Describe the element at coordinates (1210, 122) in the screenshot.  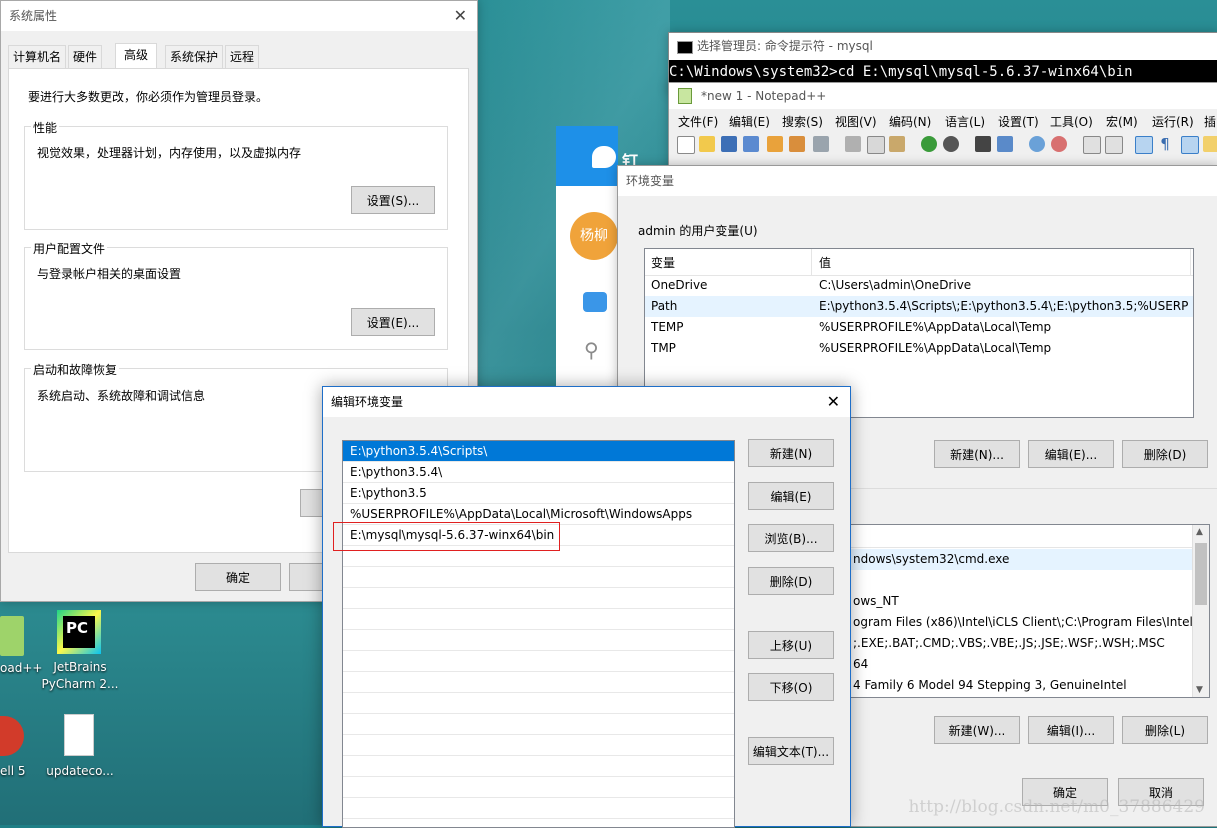
I see `menu-plugins: 插` at that location.